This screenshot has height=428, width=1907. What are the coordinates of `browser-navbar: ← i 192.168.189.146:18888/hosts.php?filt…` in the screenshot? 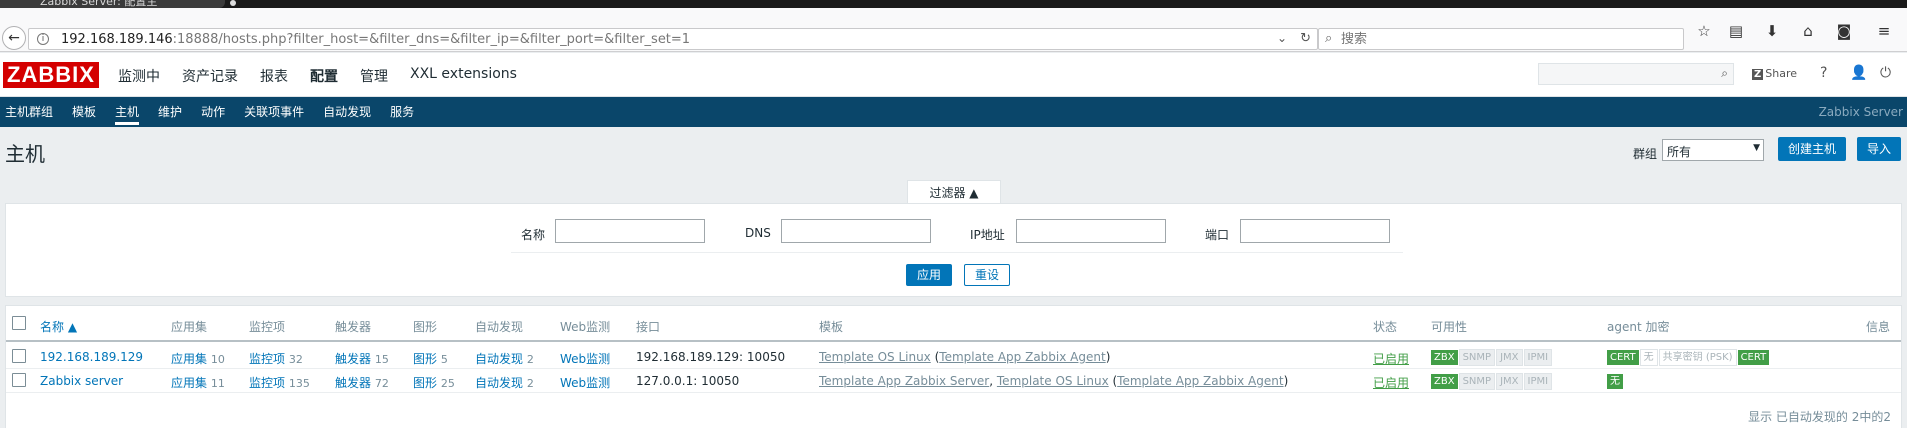 It's located at (953, 30).